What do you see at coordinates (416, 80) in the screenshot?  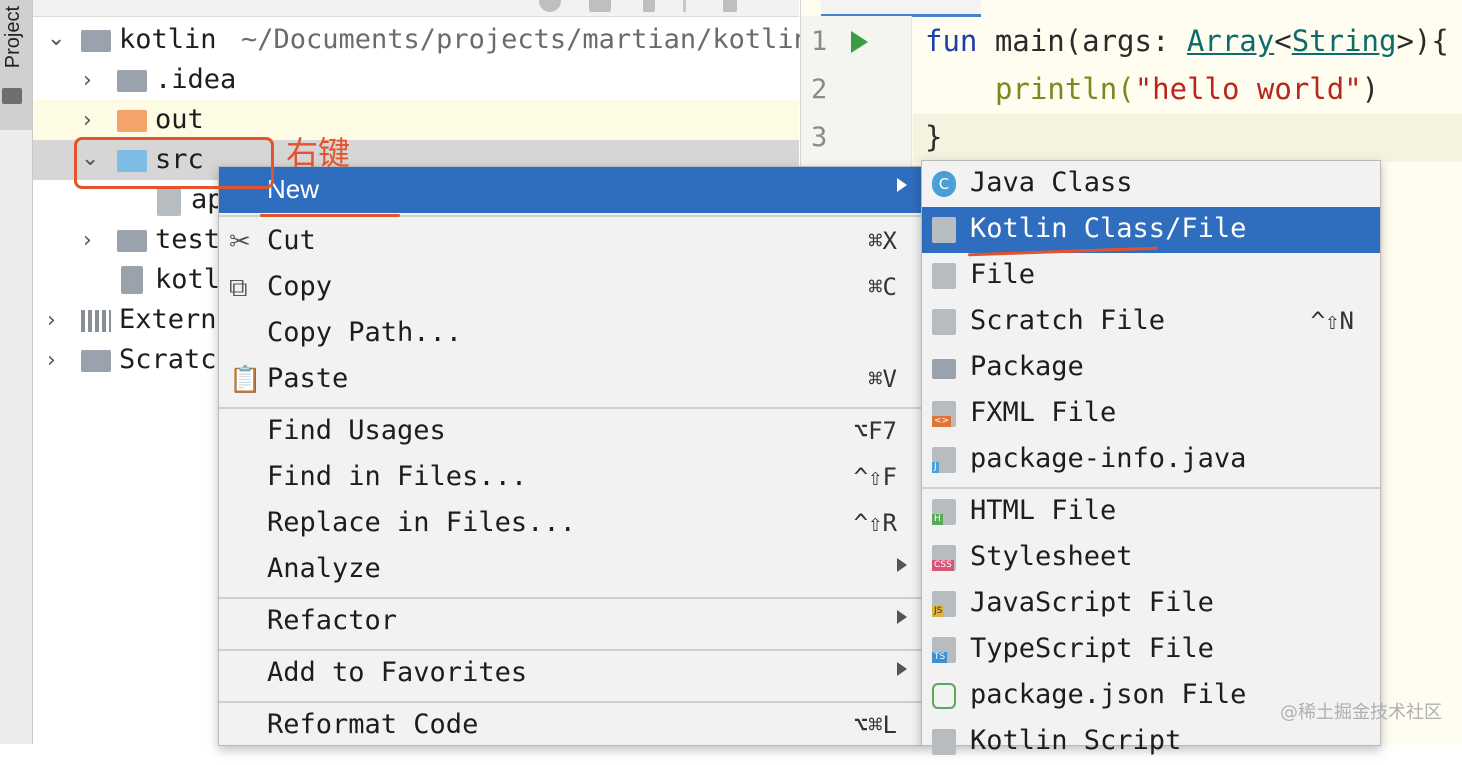 I see `tree-row-idea: › .idea` at bounding box center [416, 80].